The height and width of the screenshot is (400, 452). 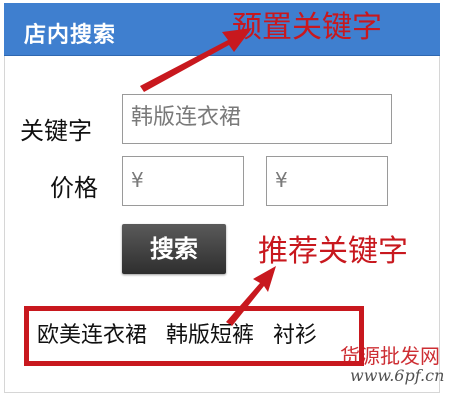 What do you see at coordinates (74, 188) in the screenshot?
I see `price-label: 价格` at bounding box center [74, 188].